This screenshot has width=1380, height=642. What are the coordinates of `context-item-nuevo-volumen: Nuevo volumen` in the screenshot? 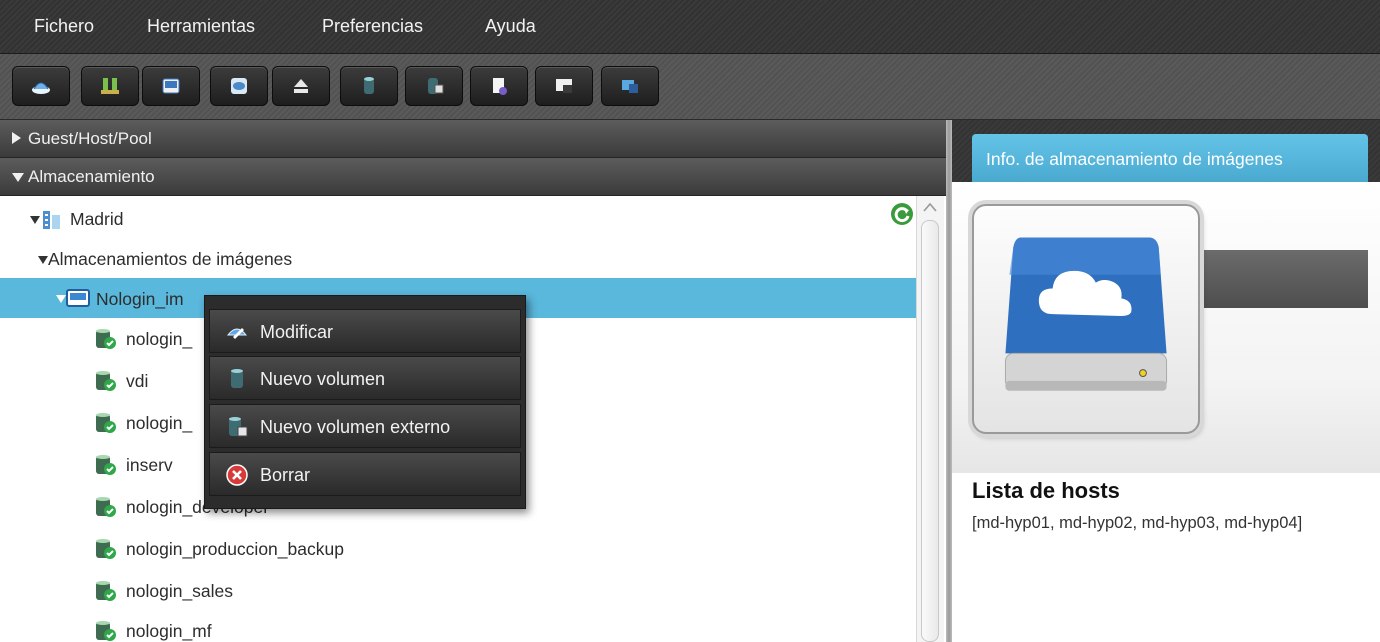 It's located at (365, 378).